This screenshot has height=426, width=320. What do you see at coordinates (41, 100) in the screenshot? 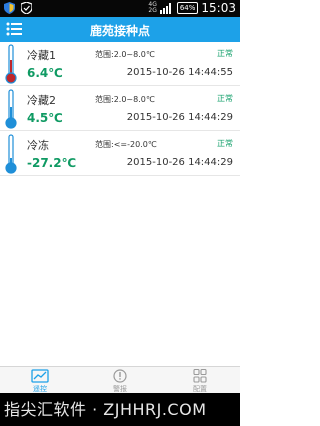
I see `sensor-name: 冷藏2` at bounding box center [41, 100].